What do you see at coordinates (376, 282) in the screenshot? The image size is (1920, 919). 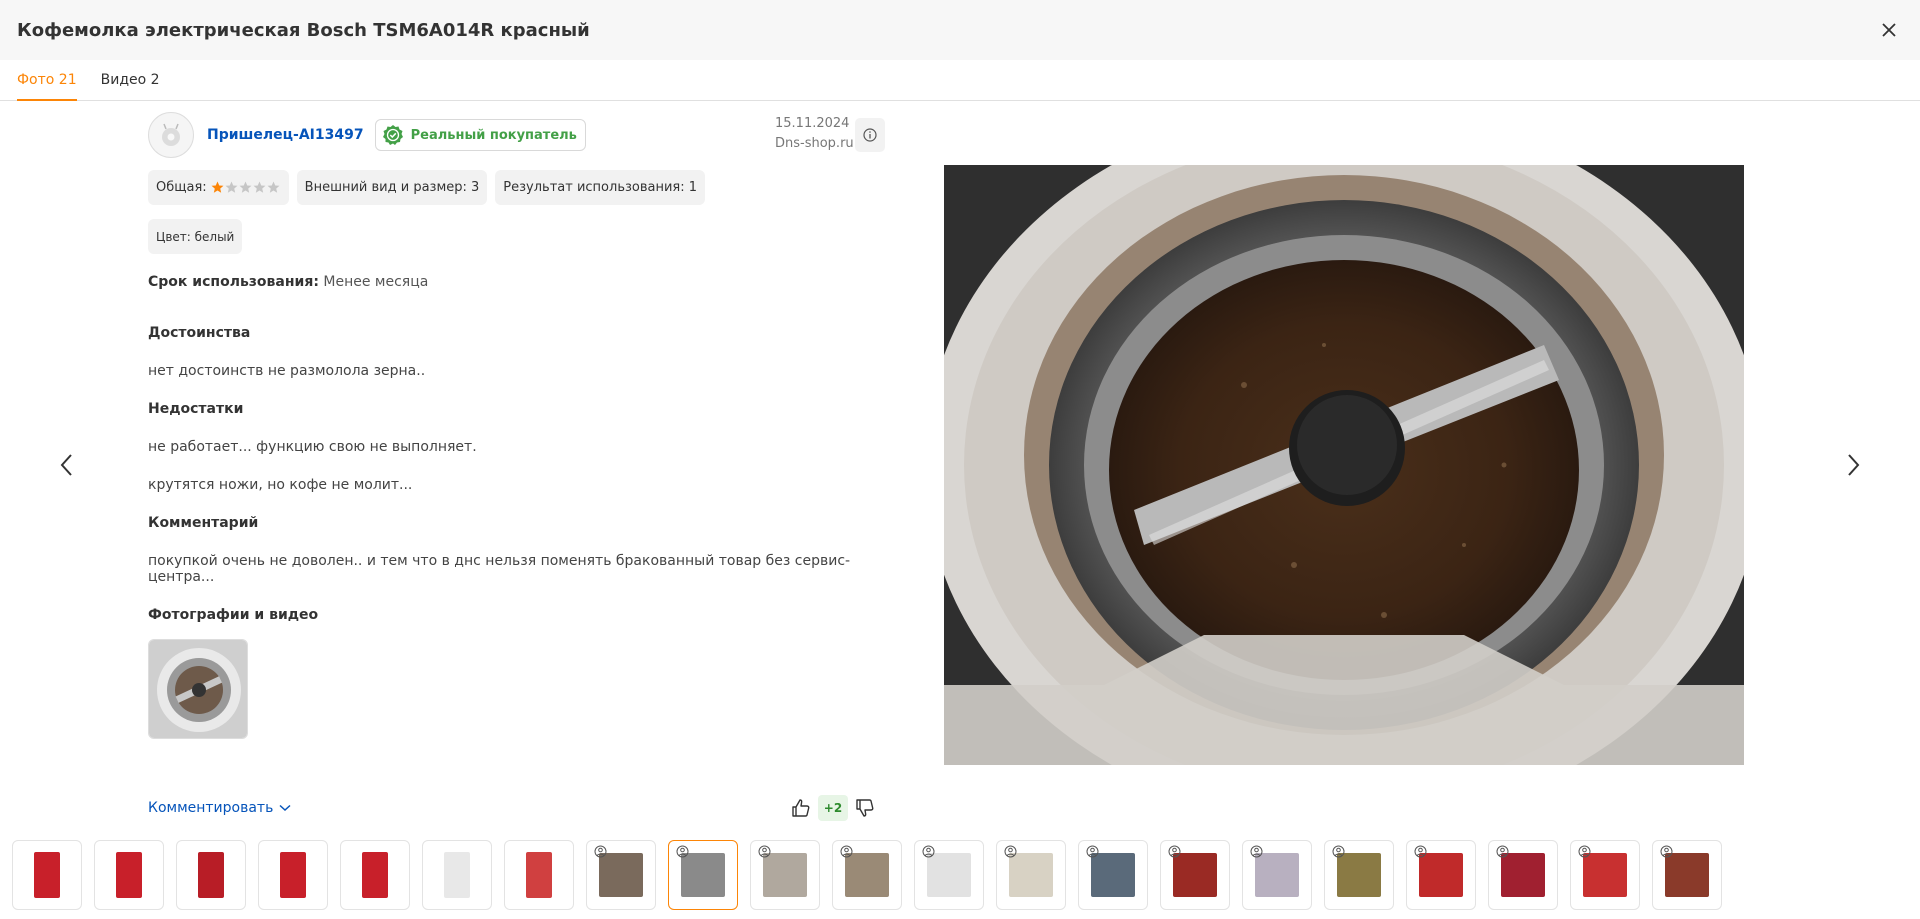 I see `usage-term-value: Менее месяца` at bounding box center [376, 282].